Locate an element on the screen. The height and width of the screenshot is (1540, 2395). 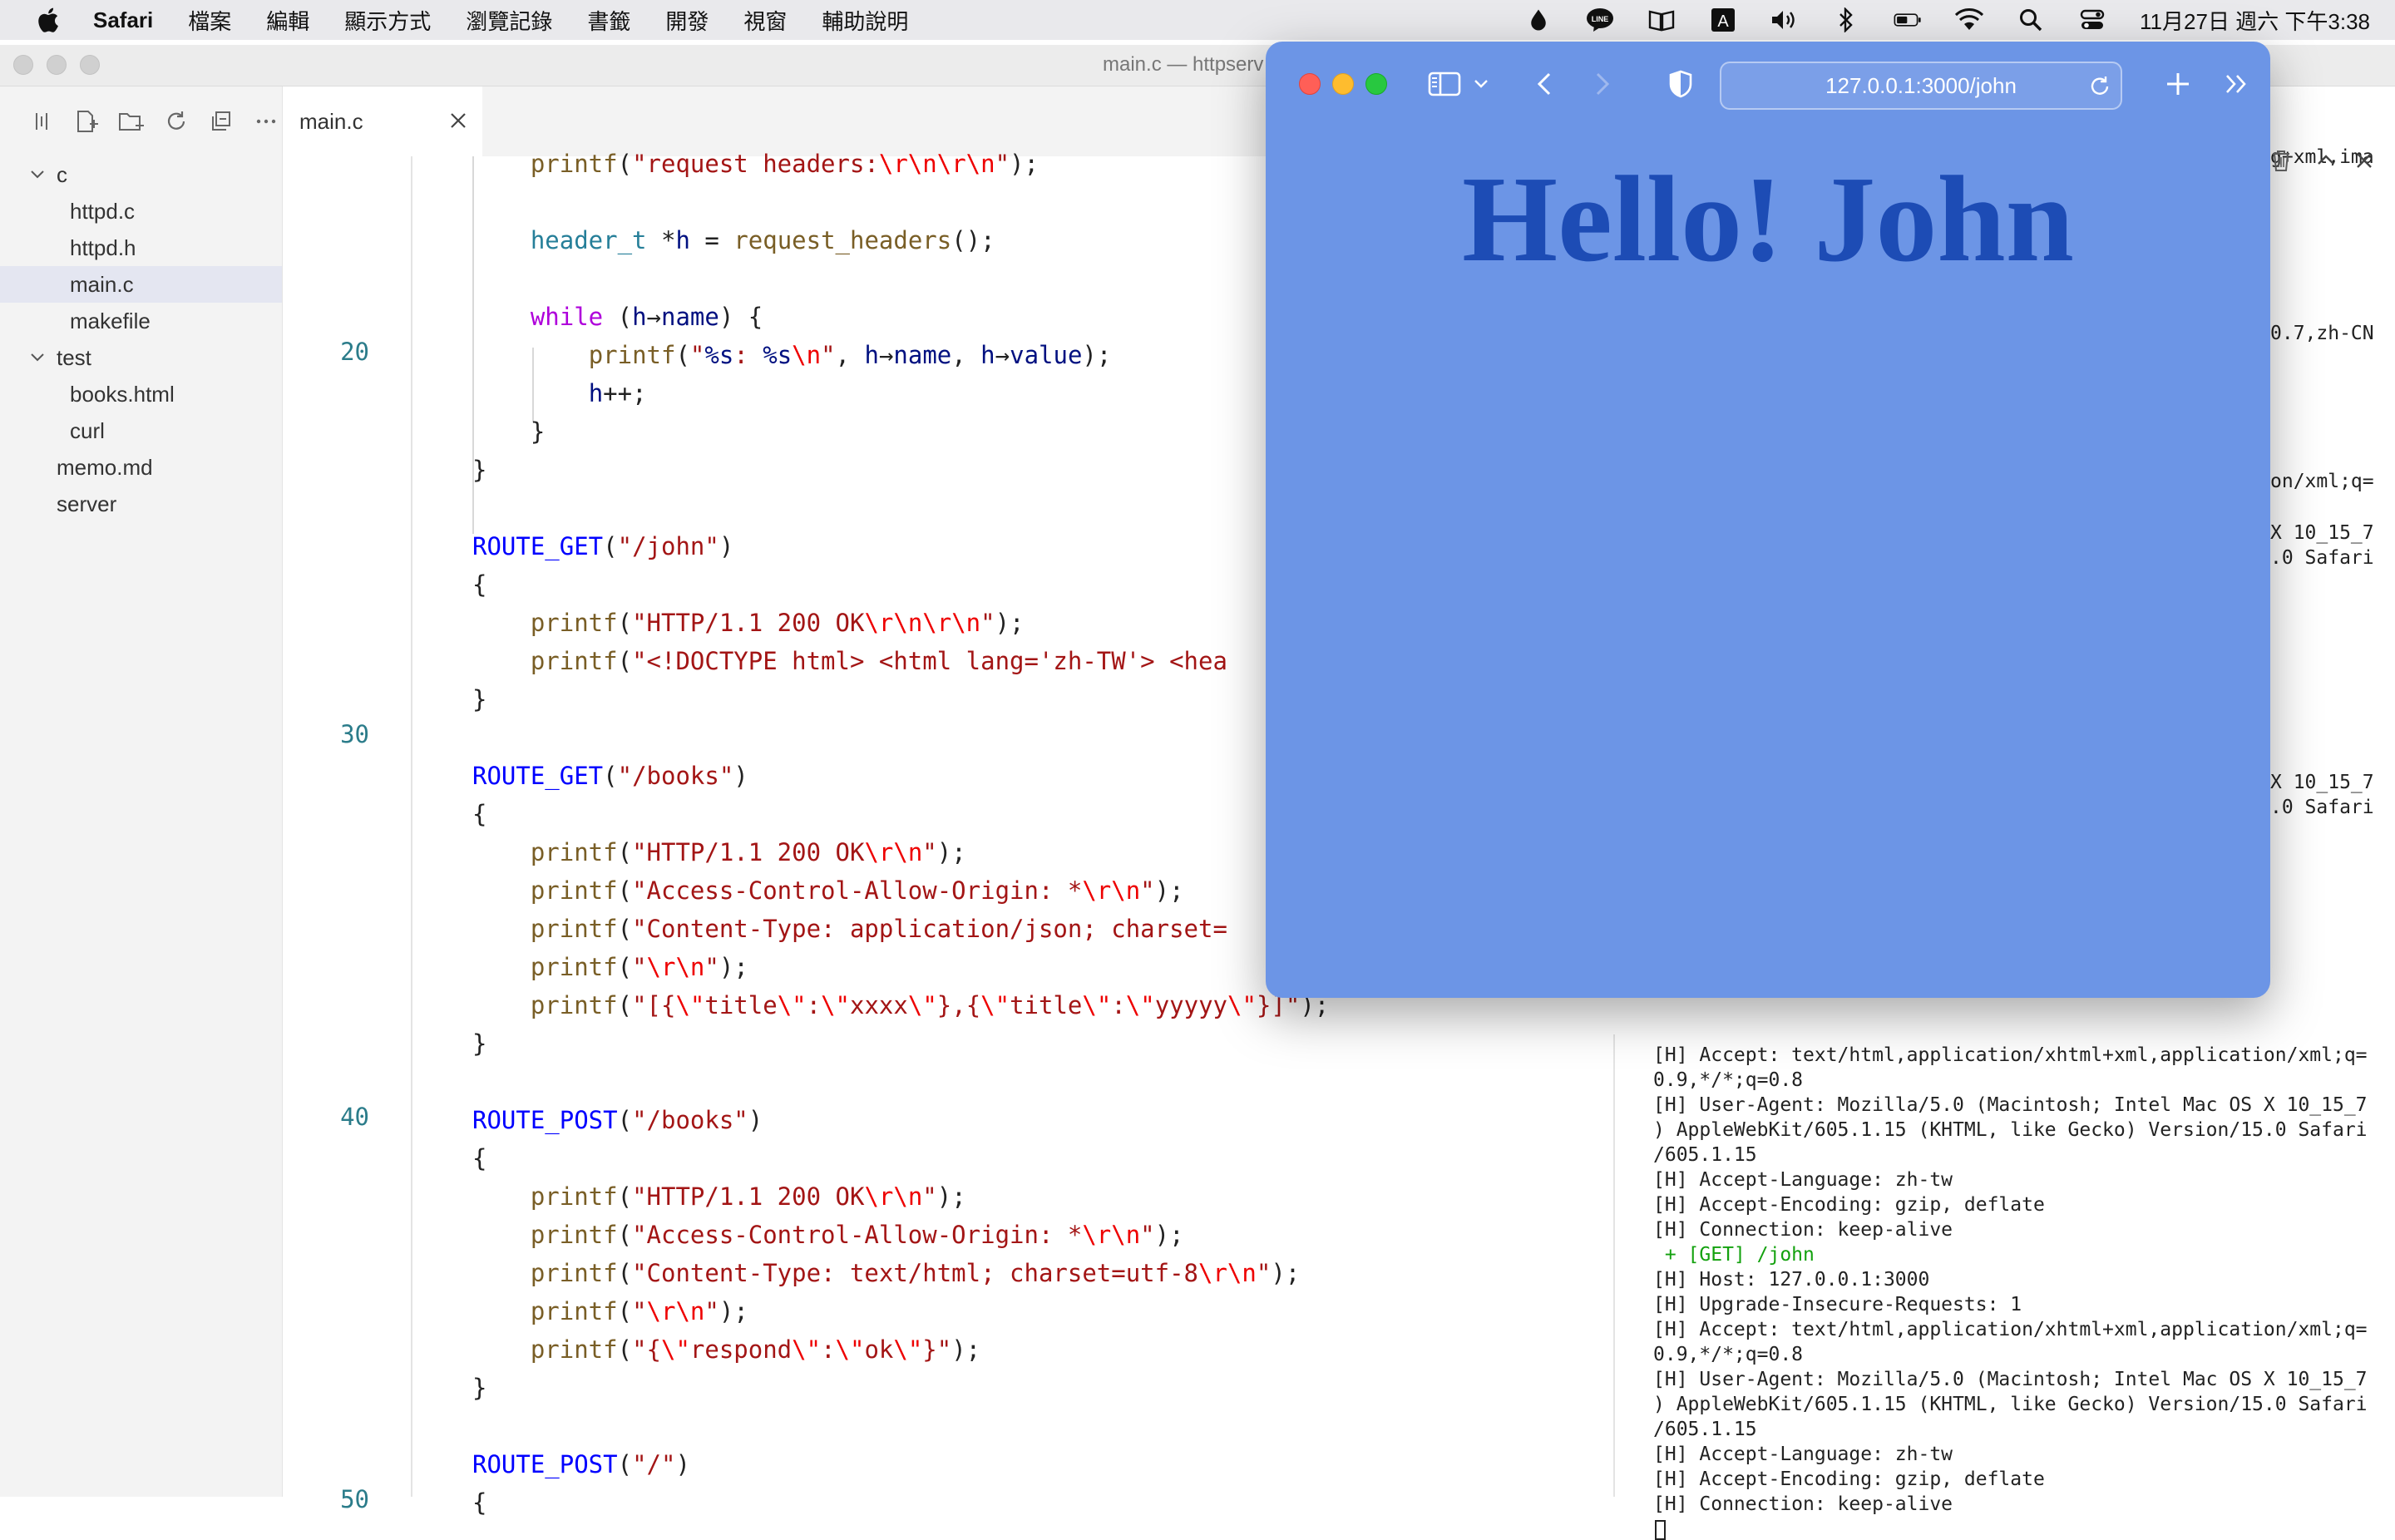
editor-window-controls is located at coordinates (56, 65).